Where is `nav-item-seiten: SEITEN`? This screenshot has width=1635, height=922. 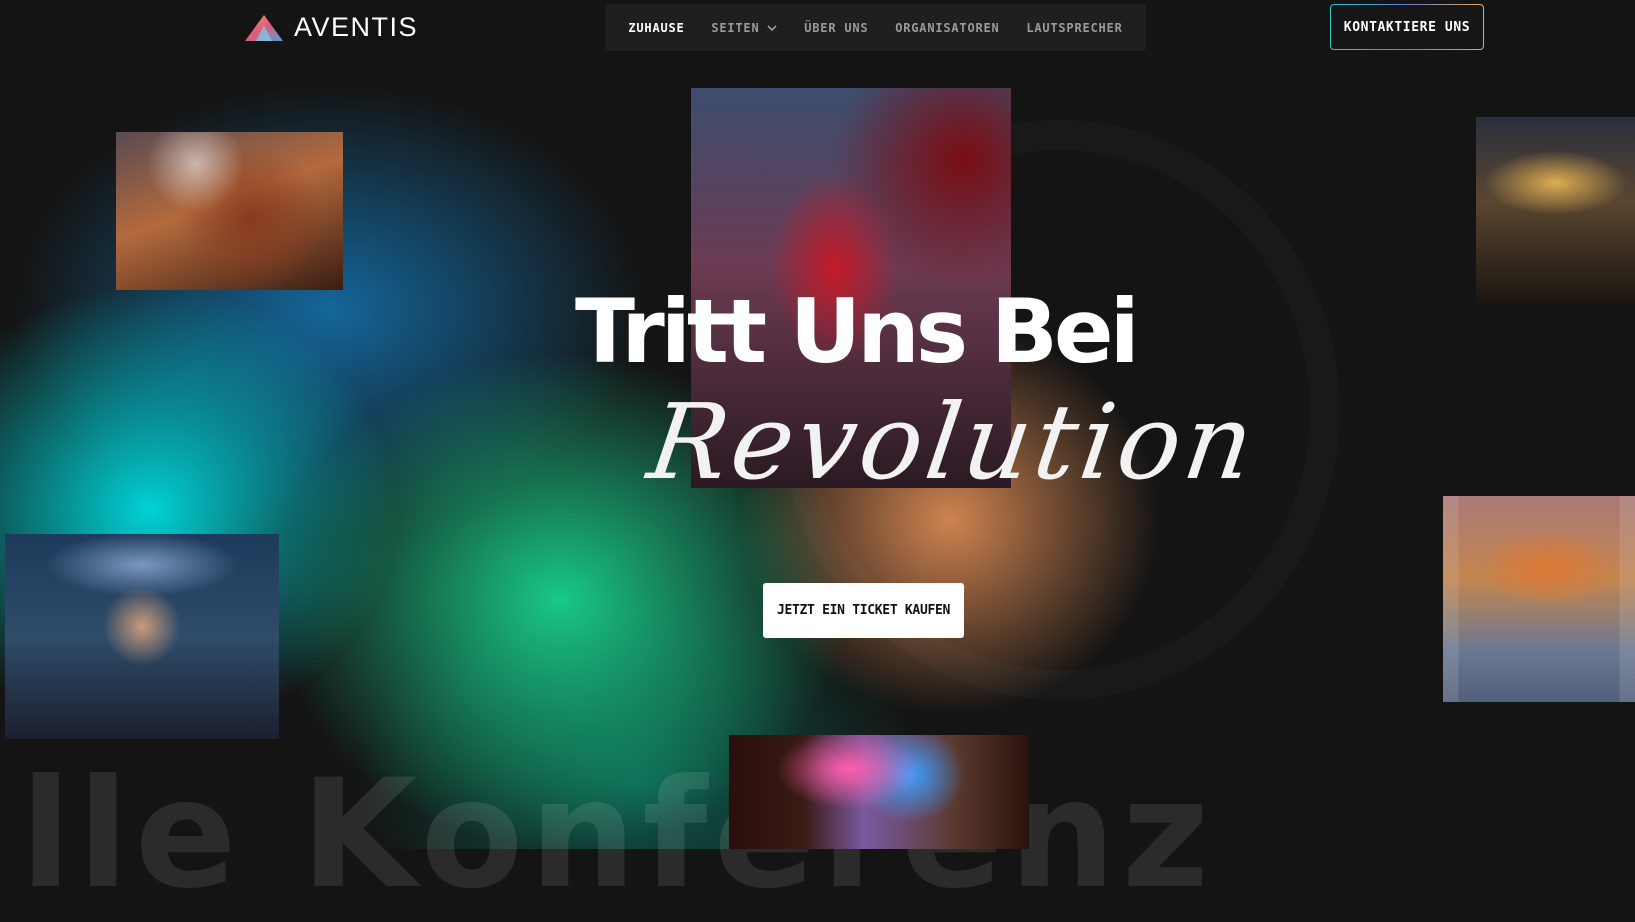 nav-item-seiten: SEITEN is located at coordinates (744, 27).